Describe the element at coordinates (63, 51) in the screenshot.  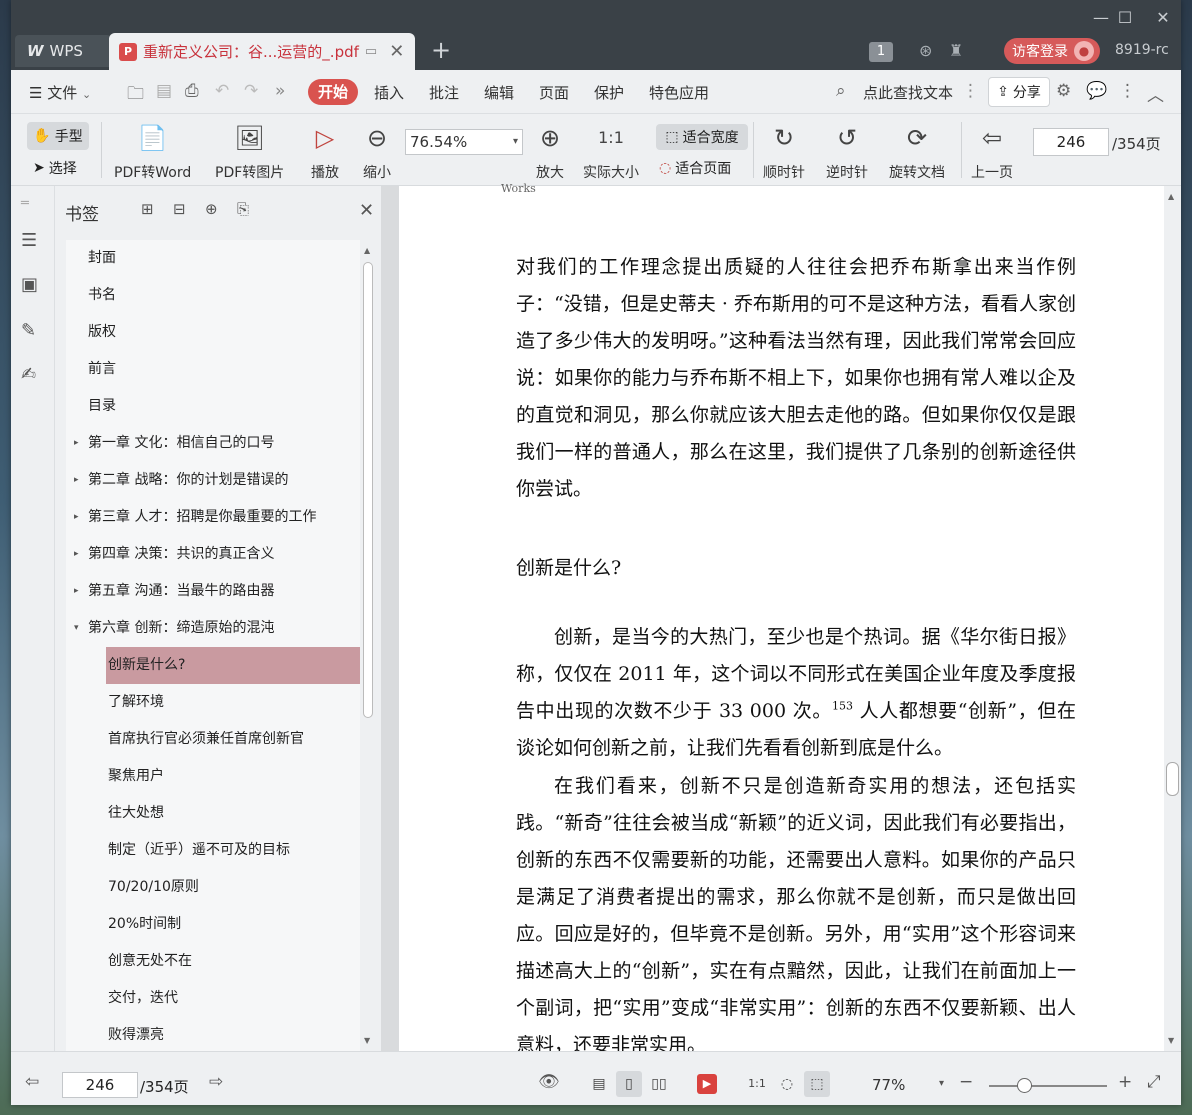
I see `tab-wps-home: W WPS` at that location.